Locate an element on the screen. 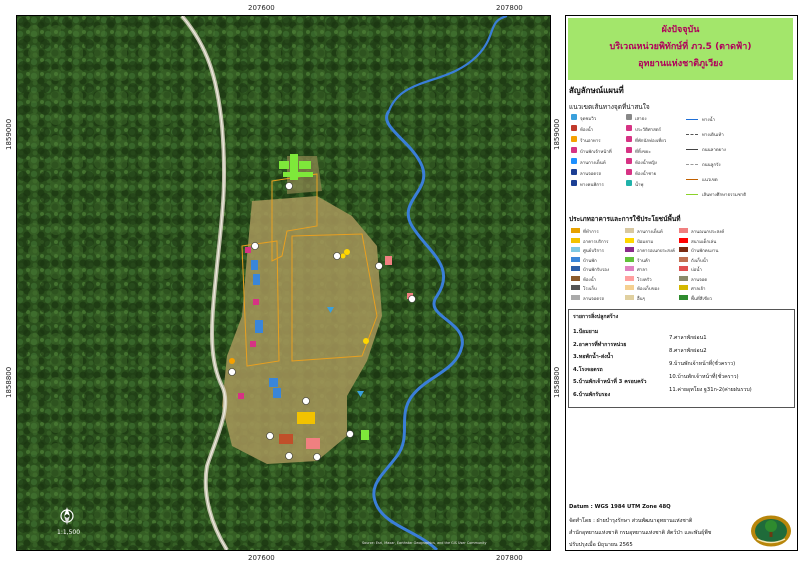 The image size is (800, 565). line-nature-trail is located at coordinates (692, 194).